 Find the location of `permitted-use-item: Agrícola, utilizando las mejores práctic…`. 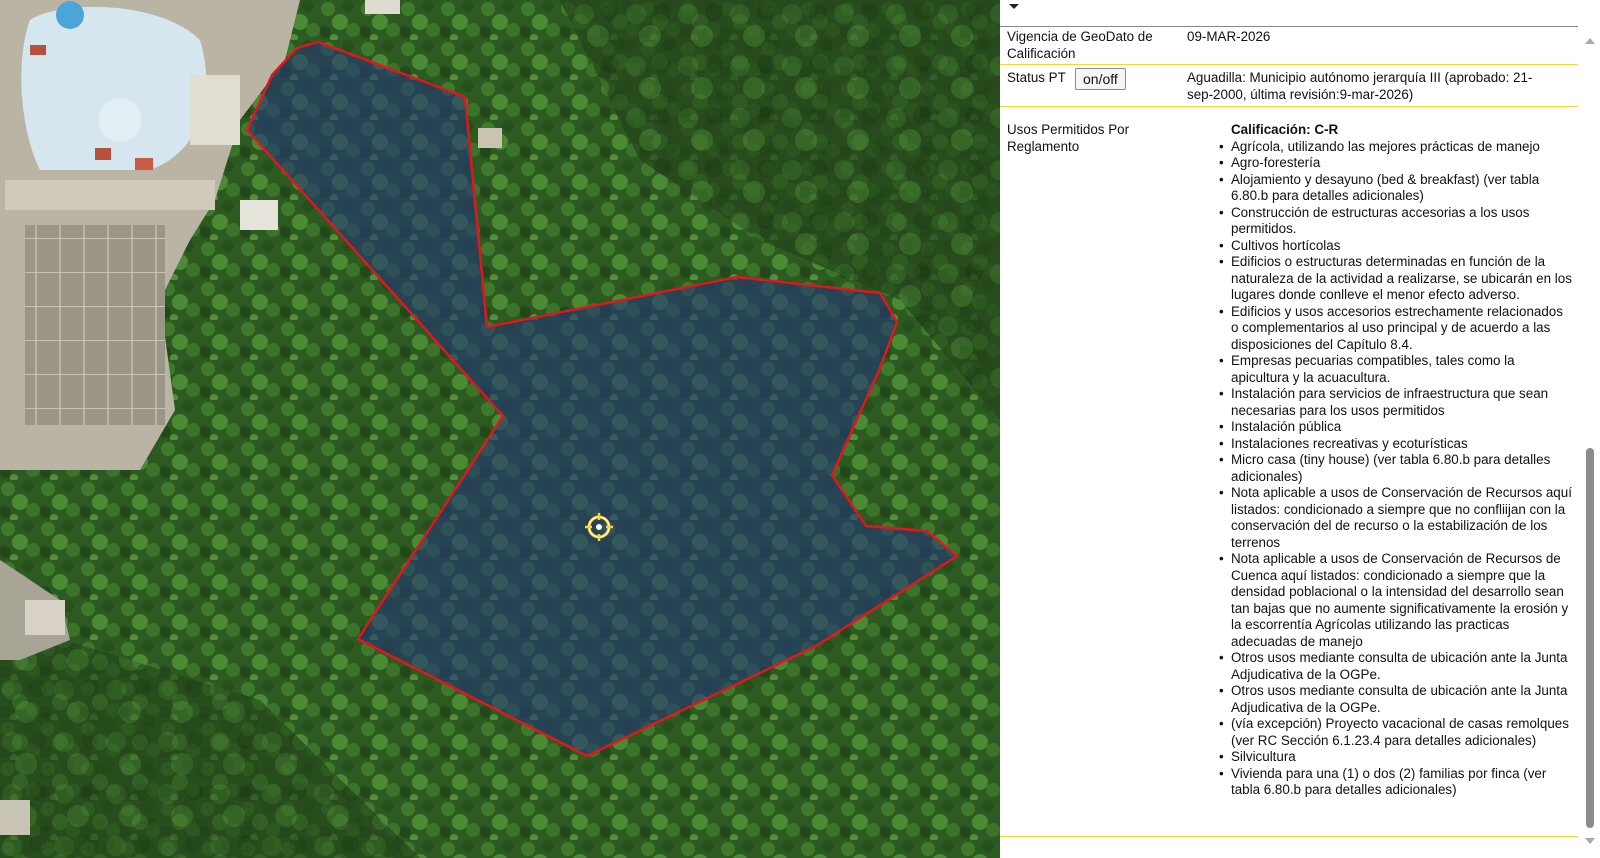

permitted-use-item: Agrícola, utilizando las mejores práctic… is located at coordinates (1396, 147).